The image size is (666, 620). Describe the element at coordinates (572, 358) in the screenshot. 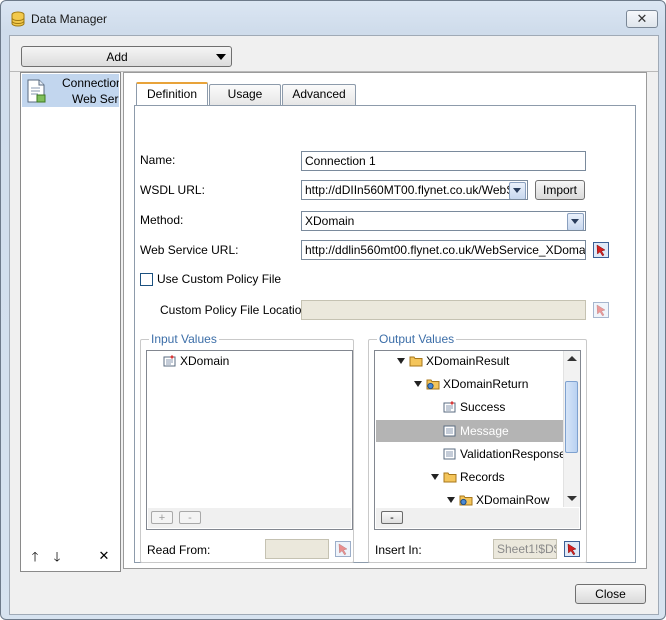

I see `scroll-up-icon` at that location.